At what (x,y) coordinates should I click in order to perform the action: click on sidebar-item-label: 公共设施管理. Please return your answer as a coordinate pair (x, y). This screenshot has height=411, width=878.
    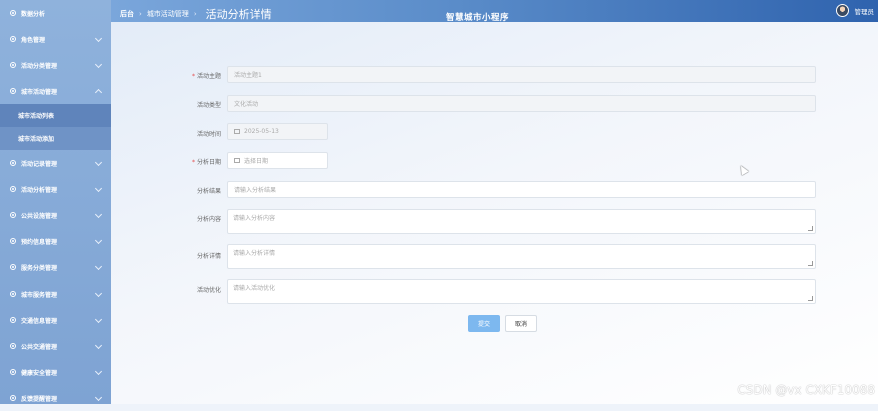
    Looking at the image, I should click on (39, 216).